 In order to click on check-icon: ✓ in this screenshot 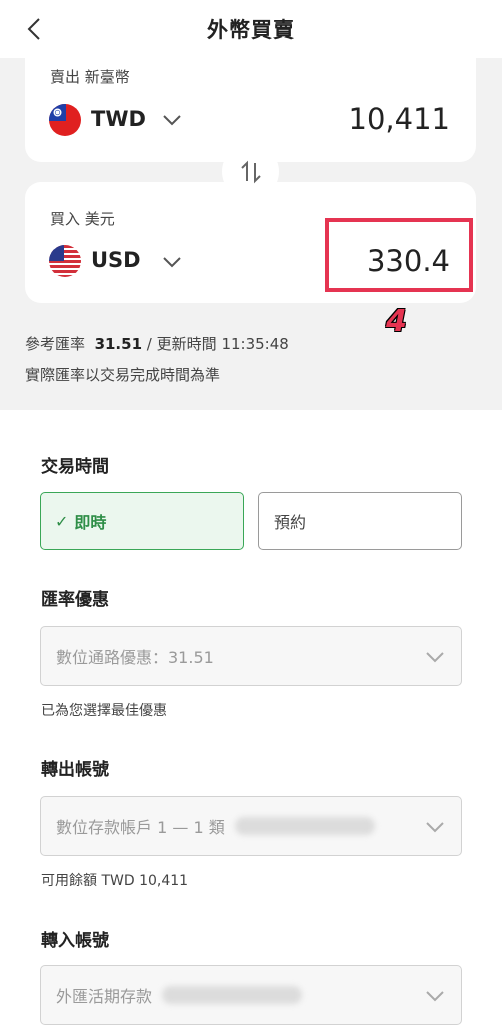, I will do `click(62, 521)`.